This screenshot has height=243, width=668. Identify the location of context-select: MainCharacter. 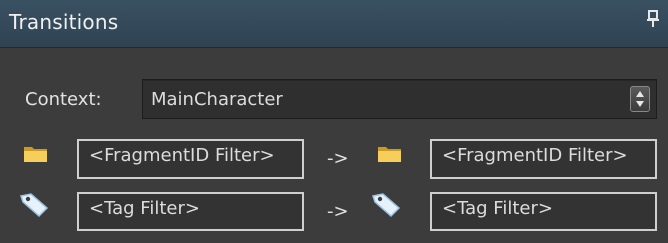
(399, 99).